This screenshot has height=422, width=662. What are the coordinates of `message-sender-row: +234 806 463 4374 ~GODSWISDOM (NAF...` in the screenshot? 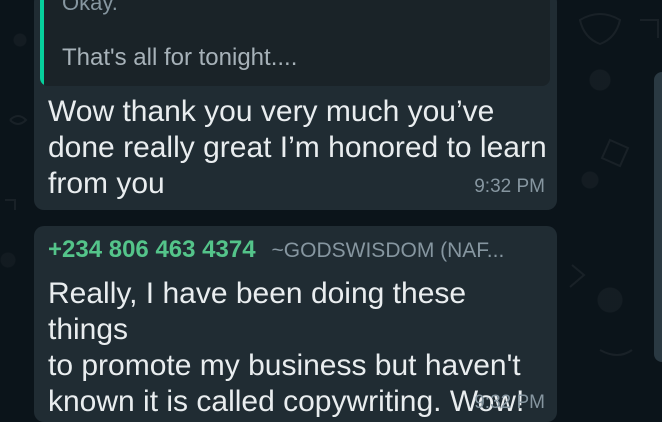 It's located at (276, 250).